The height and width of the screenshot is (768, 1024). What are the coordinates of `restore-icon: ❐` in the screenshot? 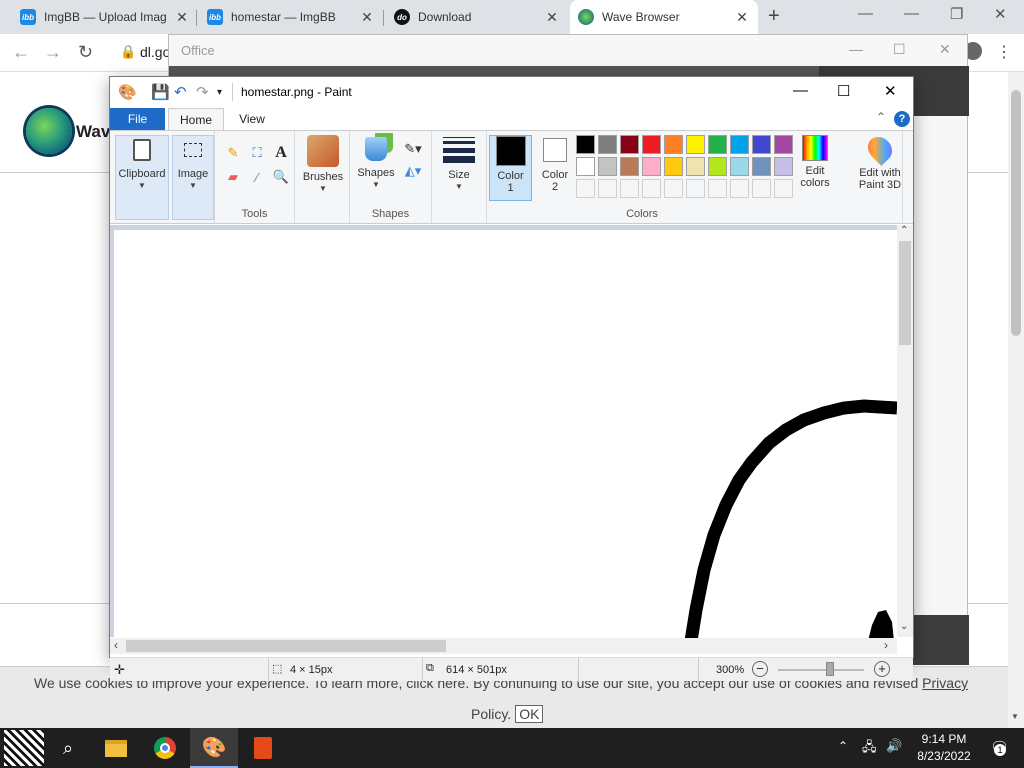 It's located at (956, 14).